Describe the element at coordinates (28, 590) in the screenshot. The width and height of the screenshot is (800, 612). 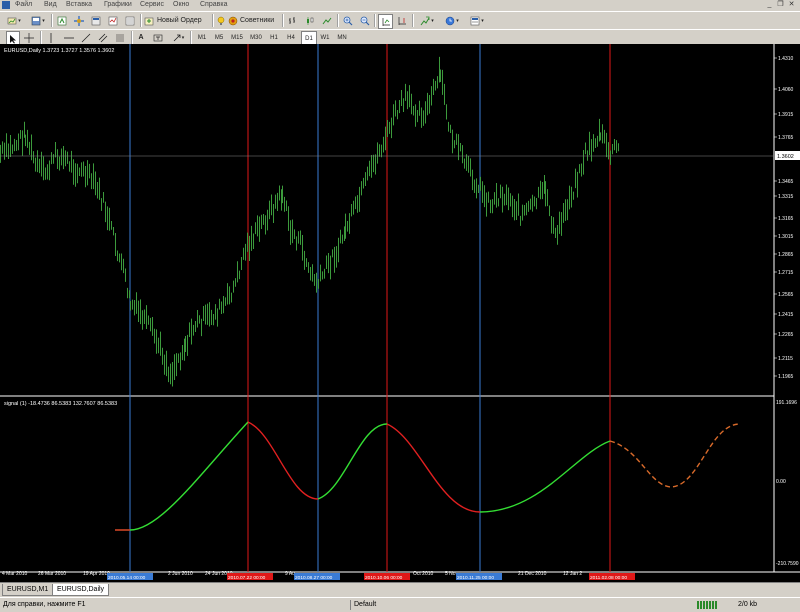
I see `tab-eurusd-m1: EURUSD,M1` at that location.